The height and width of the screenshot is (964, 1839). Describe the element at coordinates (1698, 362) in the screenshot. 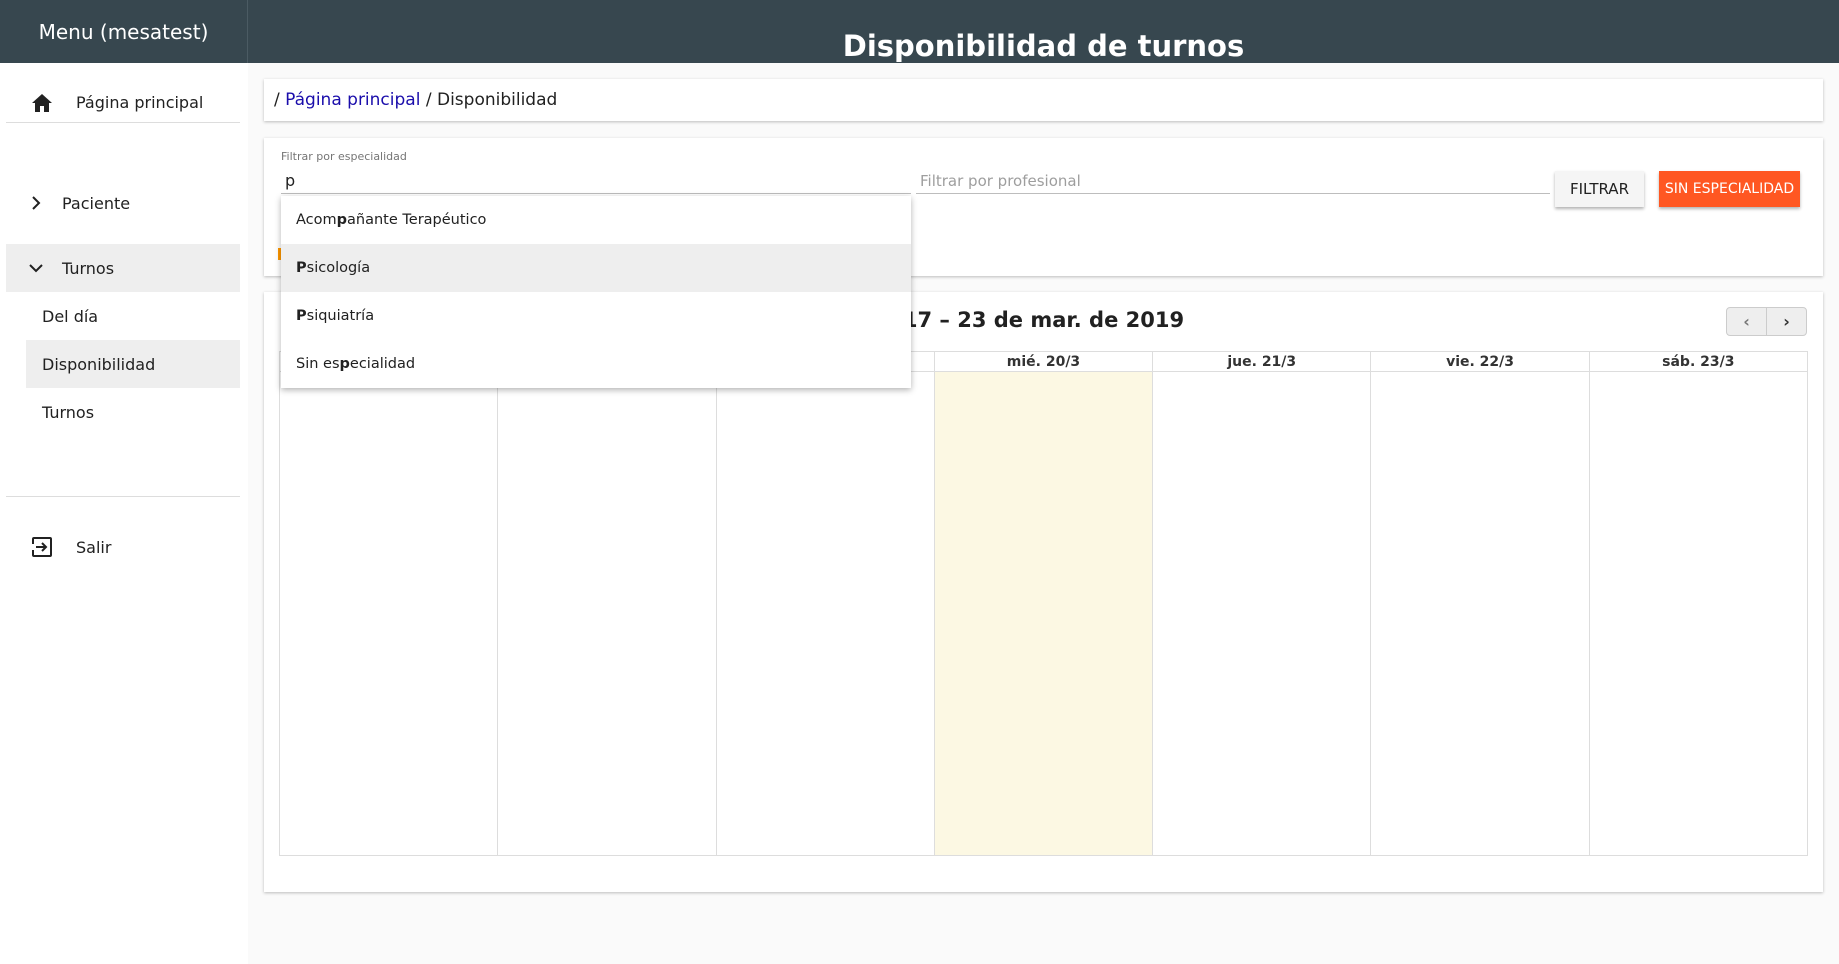

I see `day-header: sáb. 23/3` at that location.